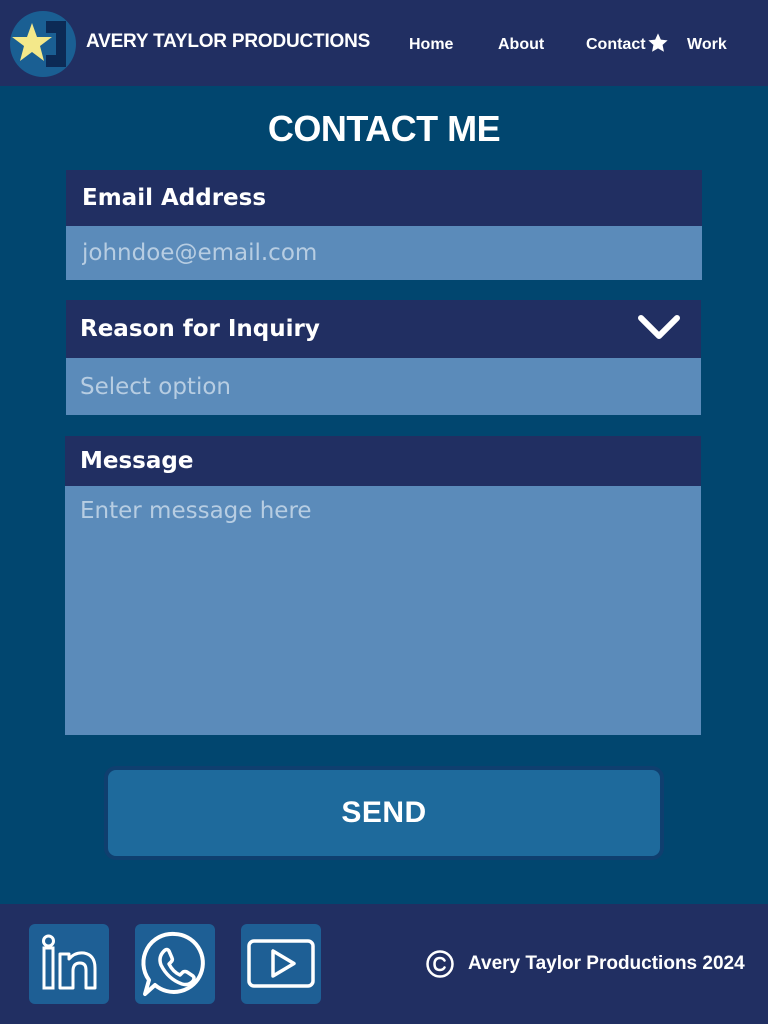 The height and width of the screenshot is (1024, 768). Describe the element at coordinates (521, 45) in the screenshot. I see `nav-about: About` at that location.